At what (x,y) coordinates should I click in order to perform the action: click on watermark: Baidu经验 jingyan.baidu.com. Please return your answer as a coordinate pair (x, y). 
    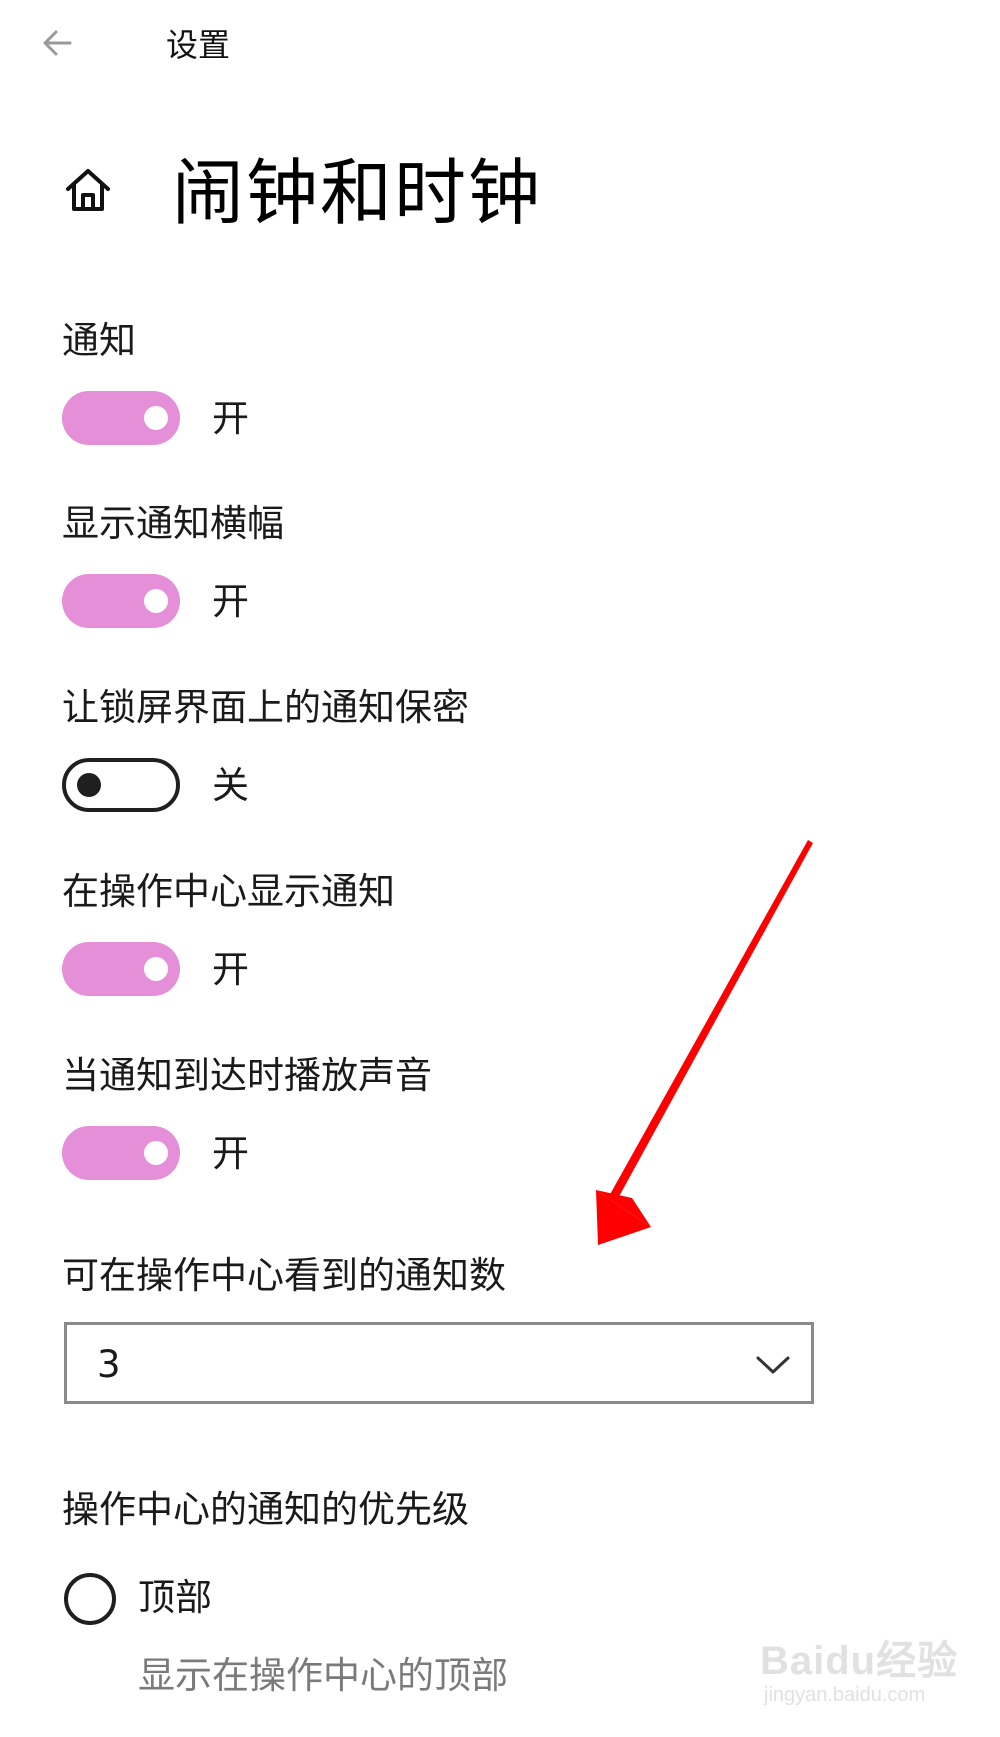
    Looking at the image, I should click on (865, 1676).